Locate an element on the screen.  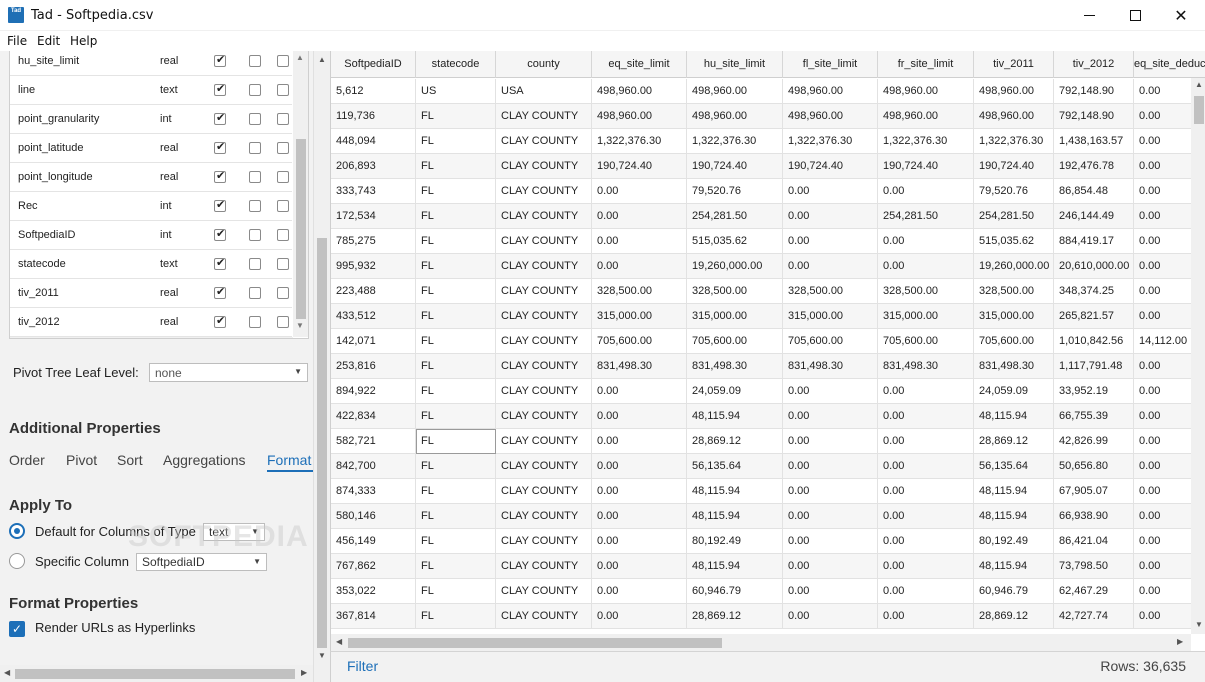
table-cell: 456,149 is located at coordinates (373, 541).